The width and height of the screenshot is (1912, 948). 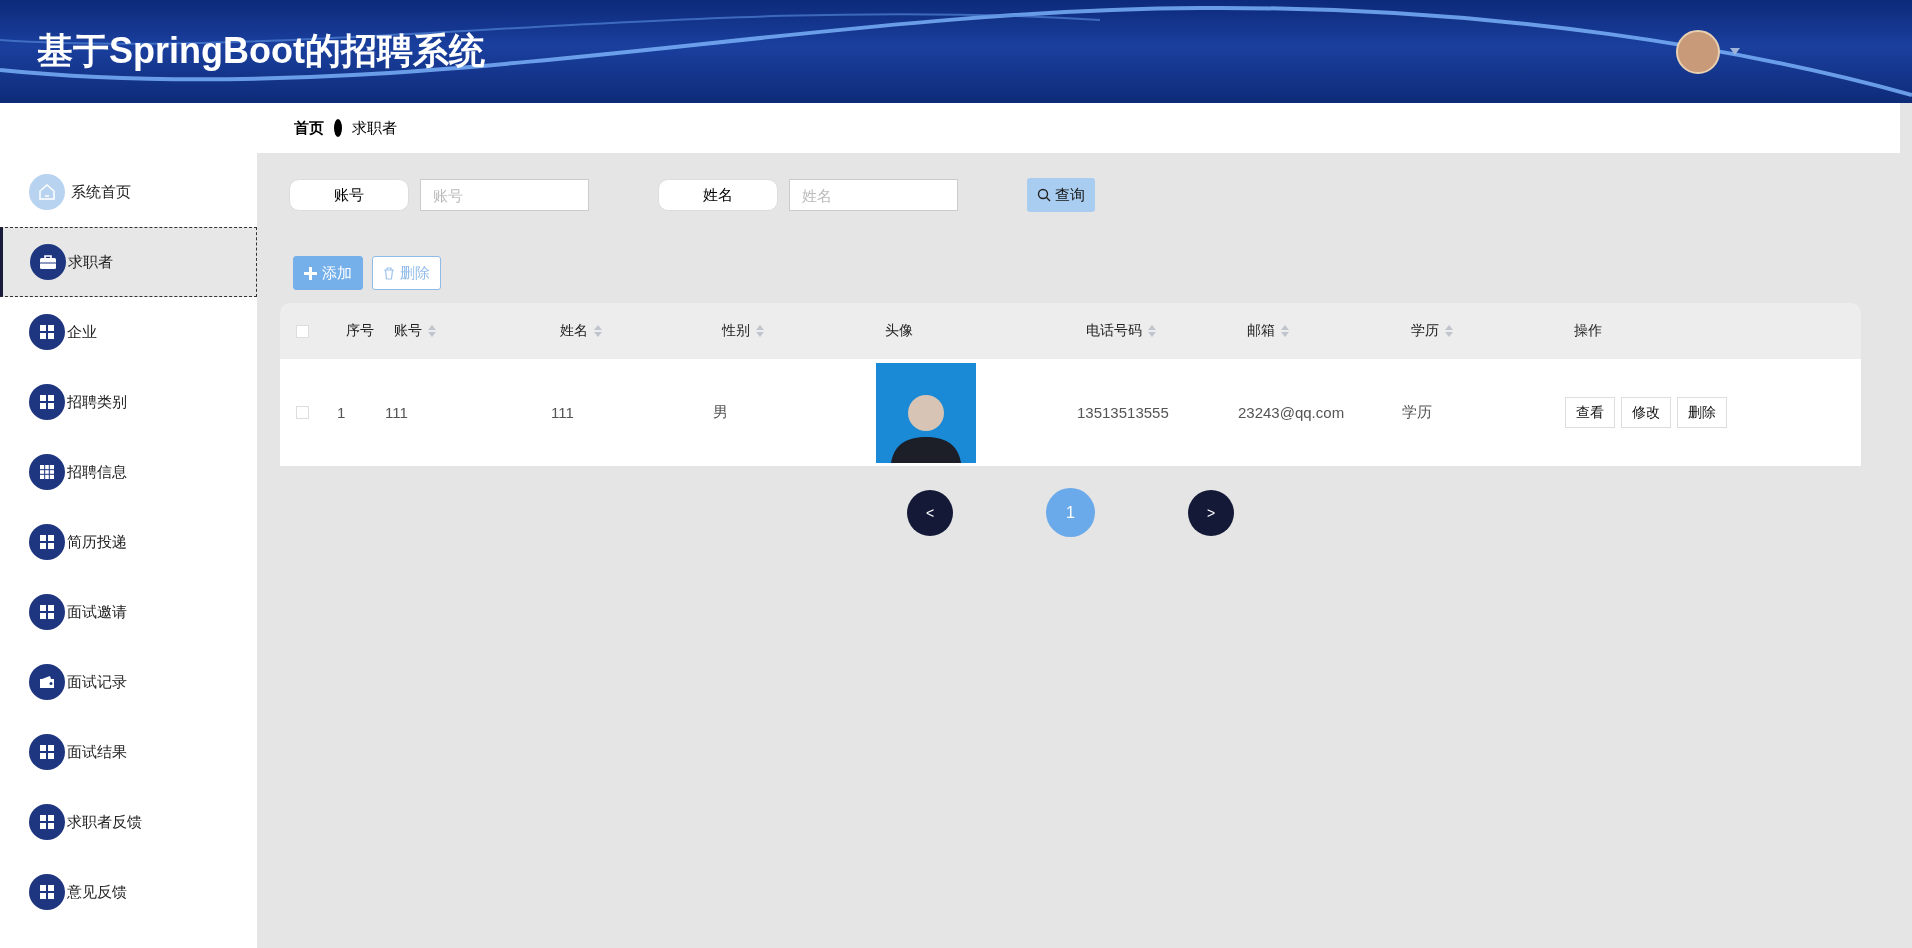 I want to click on column-header: 性别, so click(x=736, y=331).